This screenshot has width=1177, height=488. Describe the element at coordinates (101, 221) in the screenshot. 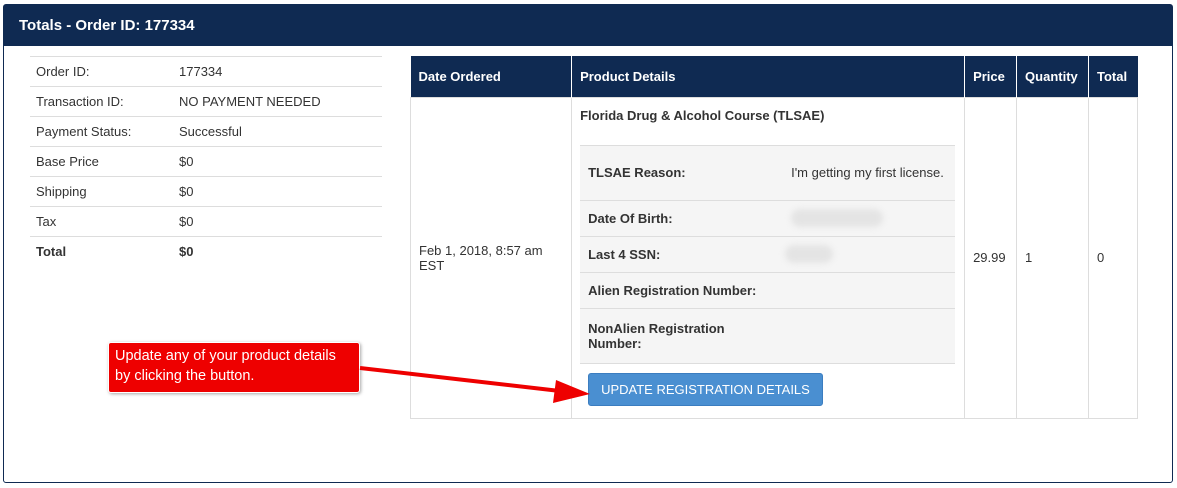

I see `summary-label: Tax` at that location.